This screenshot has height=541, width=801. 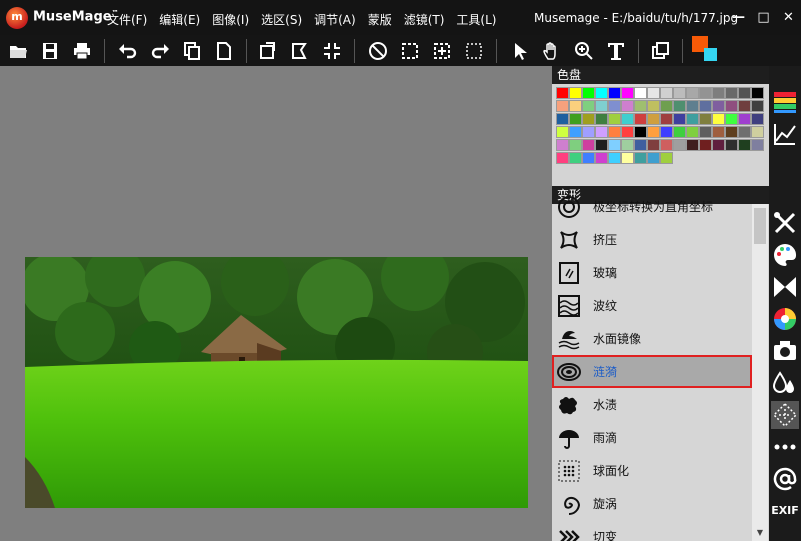 I want to click on color-swatch, so click(x=706, y=50).